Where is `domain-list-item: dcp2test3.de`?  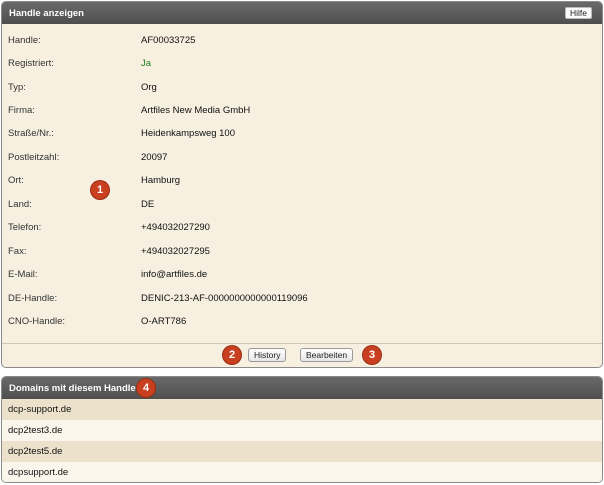
domain-list-item: dcp2test3.de is located at coordinates (302, 430).